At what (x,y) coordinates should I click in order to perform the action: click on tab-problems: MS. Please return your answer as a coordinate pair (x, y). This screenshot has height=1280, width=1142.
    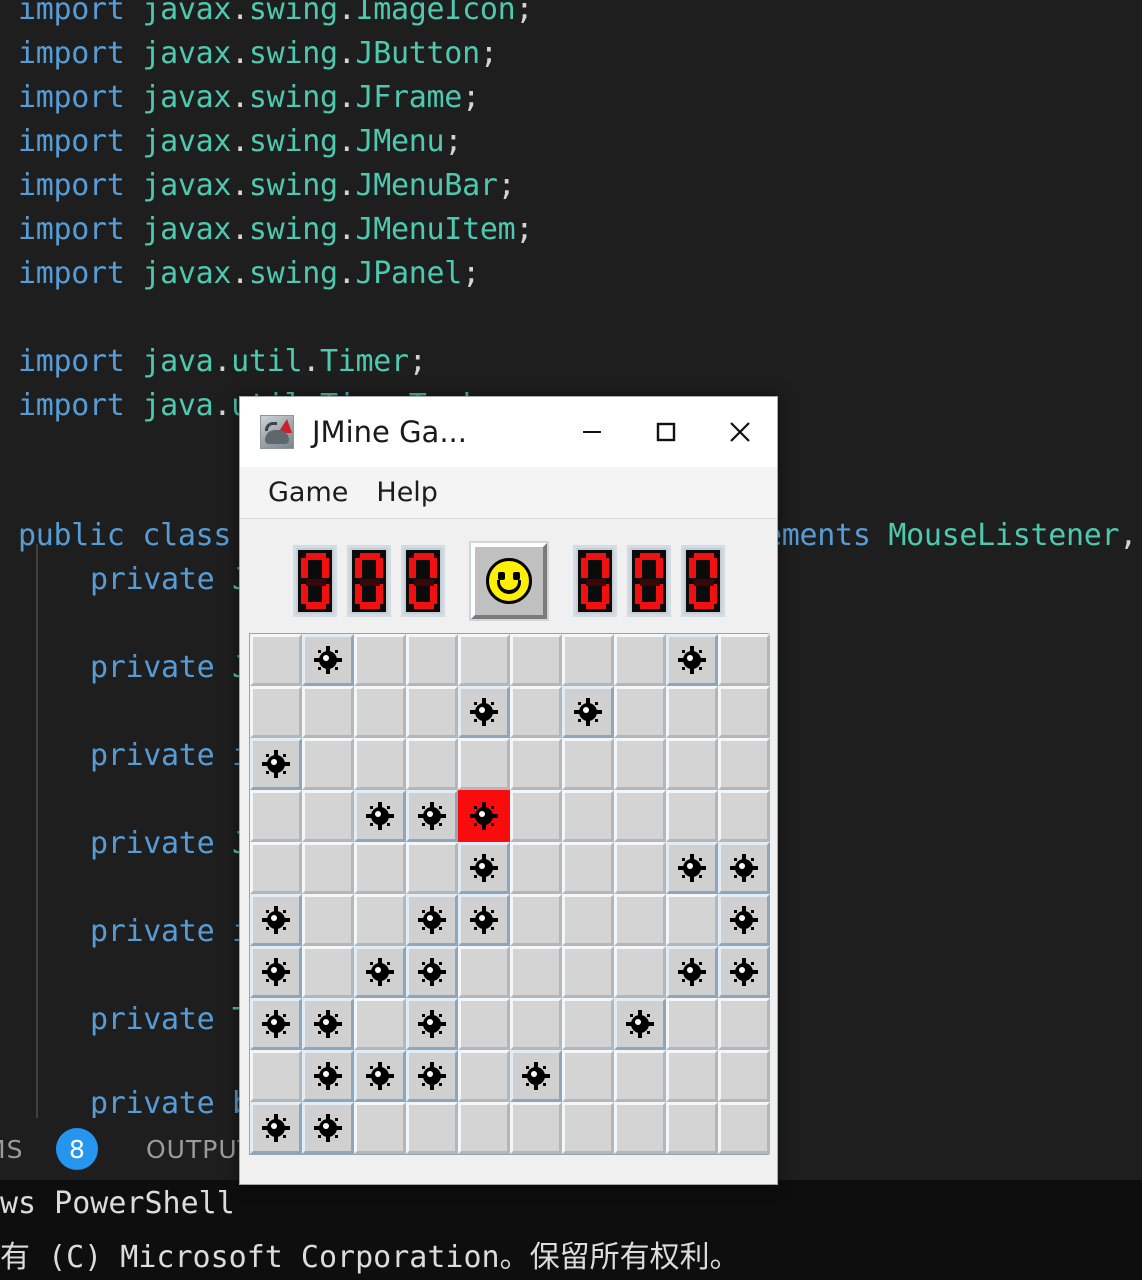
    Looking at the image, I should click on (11, 1149).